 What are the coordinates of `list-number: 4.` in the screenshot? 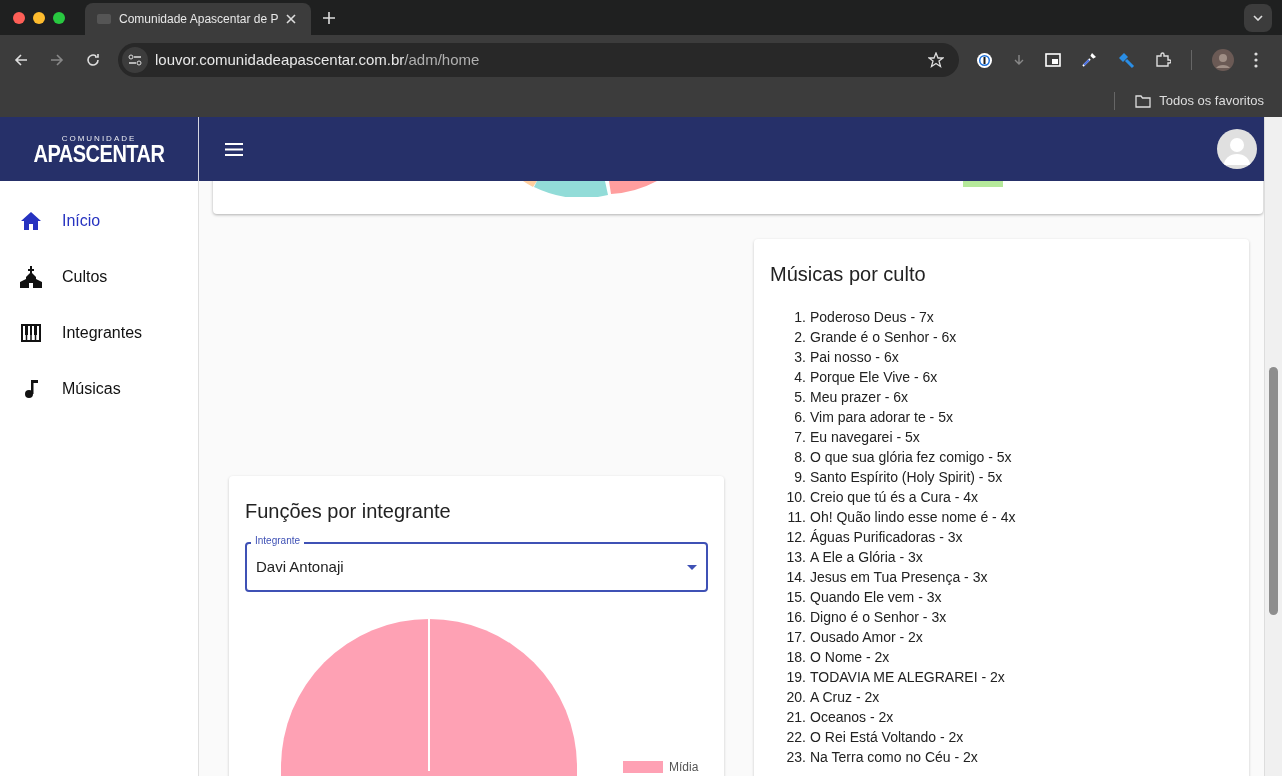 It's located at (800, 377).